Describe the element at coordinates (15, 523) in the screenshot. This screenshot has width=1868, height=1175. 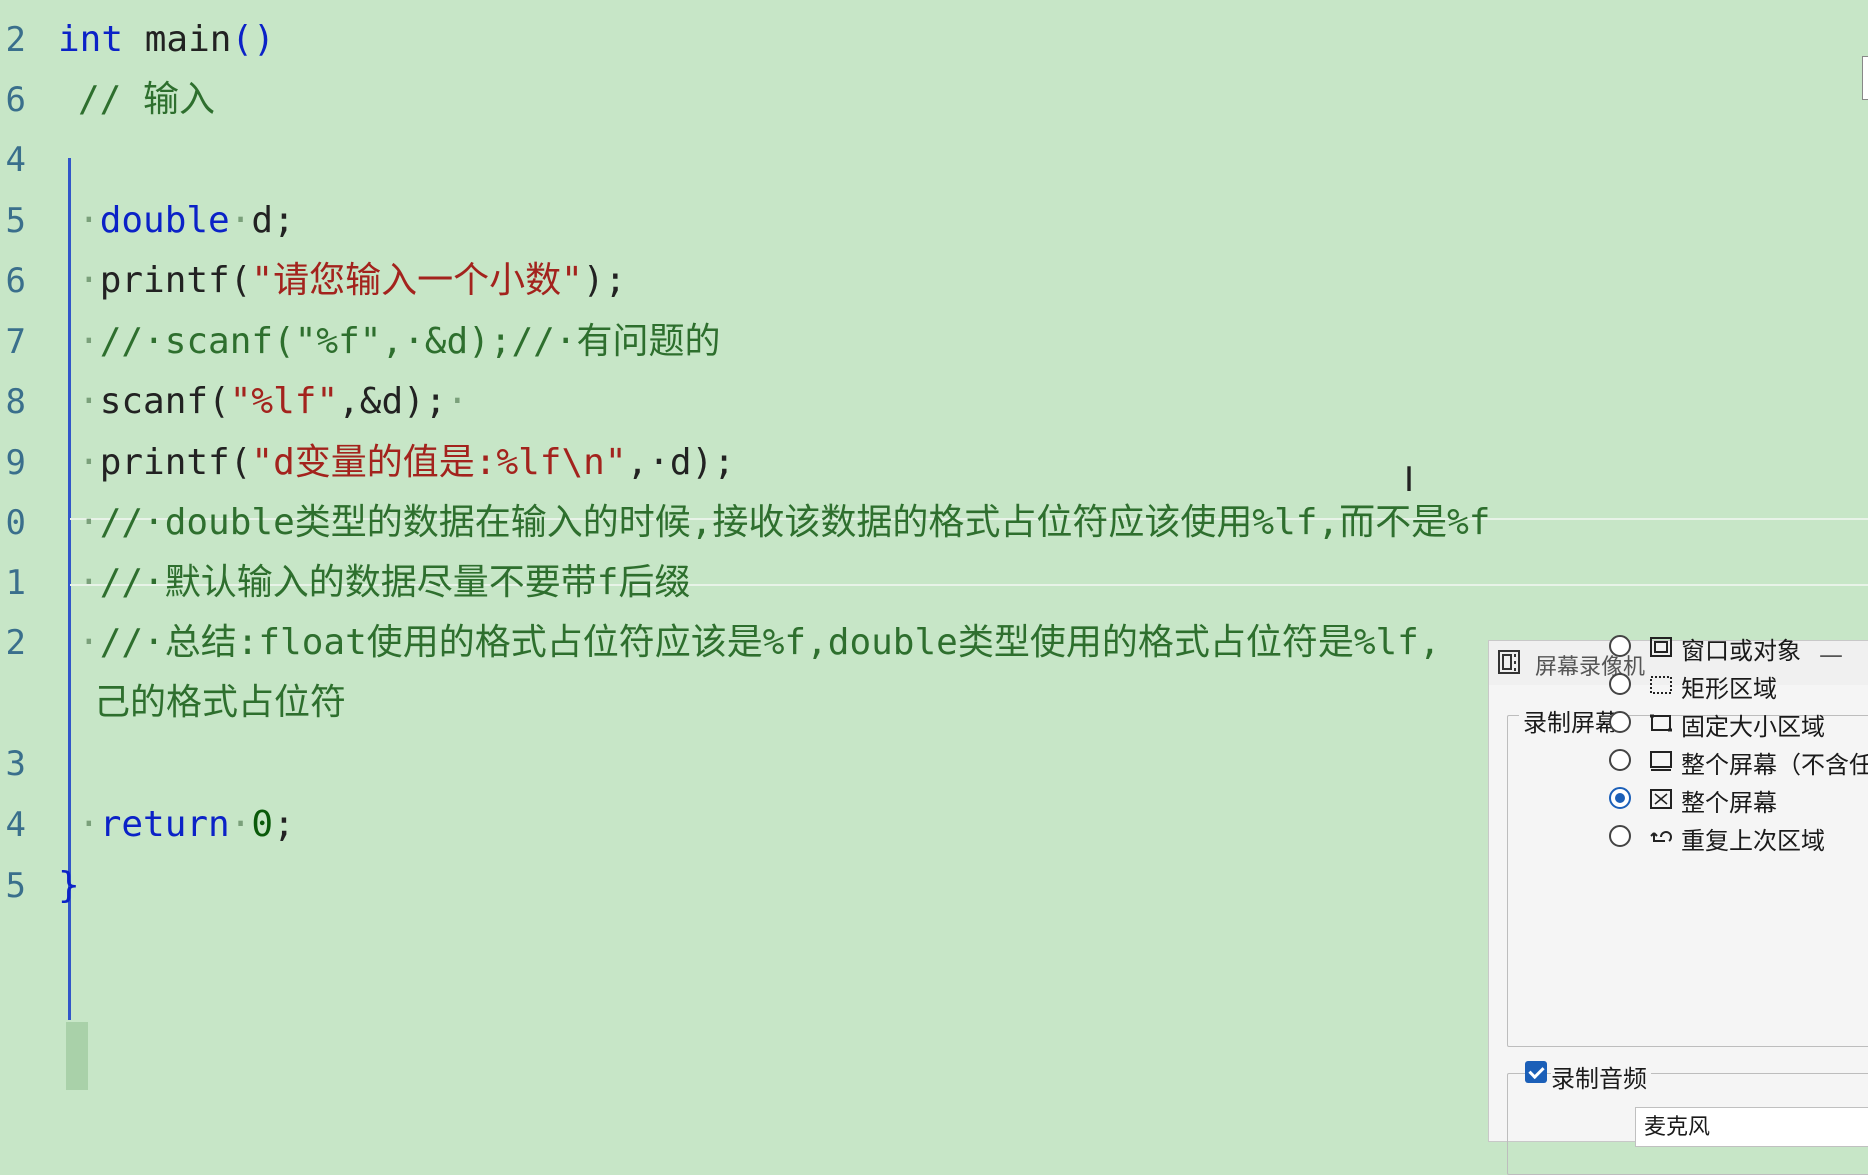
I see `line-number: 0` at that location.